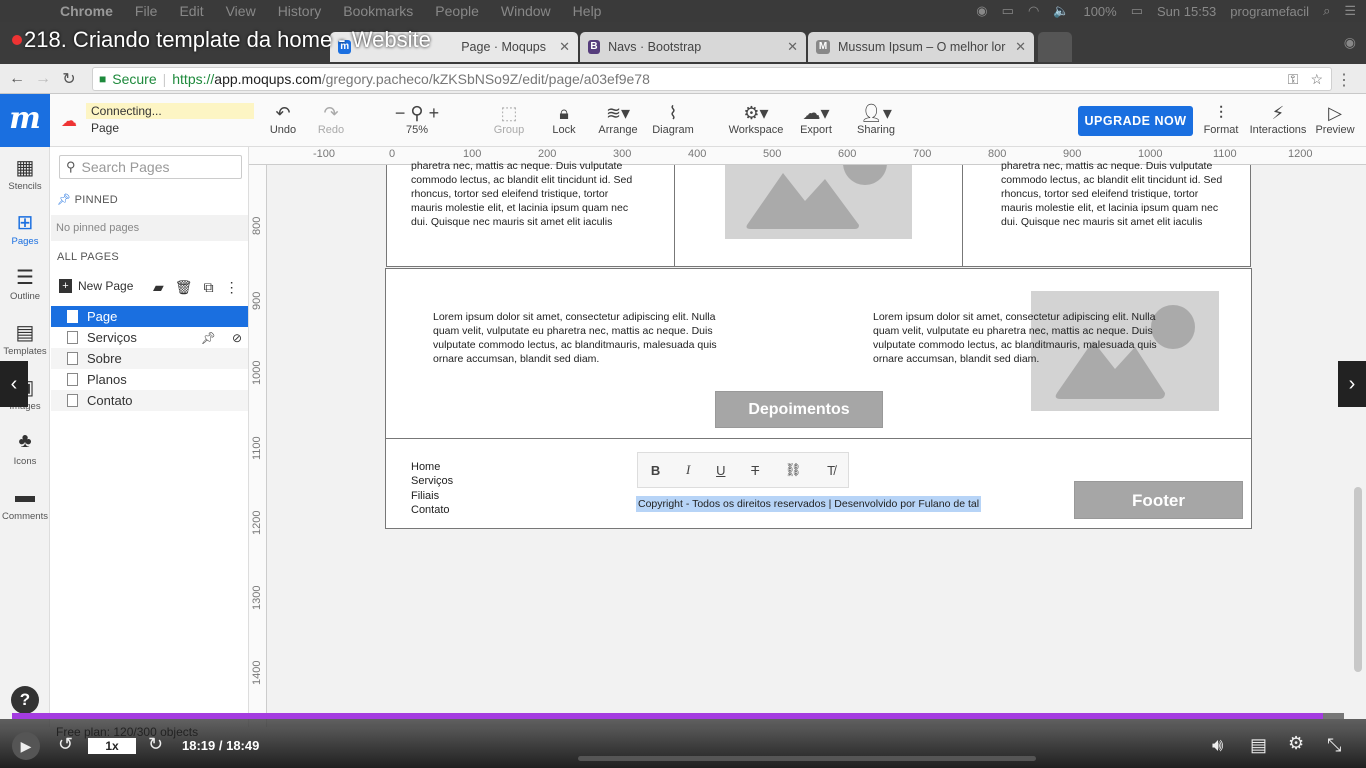 The height and width of the screenshot is (768, 1366). What do you see at coordinates (1316, 79) in the screenshot?
I see `star-icon: ☆` at bounding box center [1316, 79].